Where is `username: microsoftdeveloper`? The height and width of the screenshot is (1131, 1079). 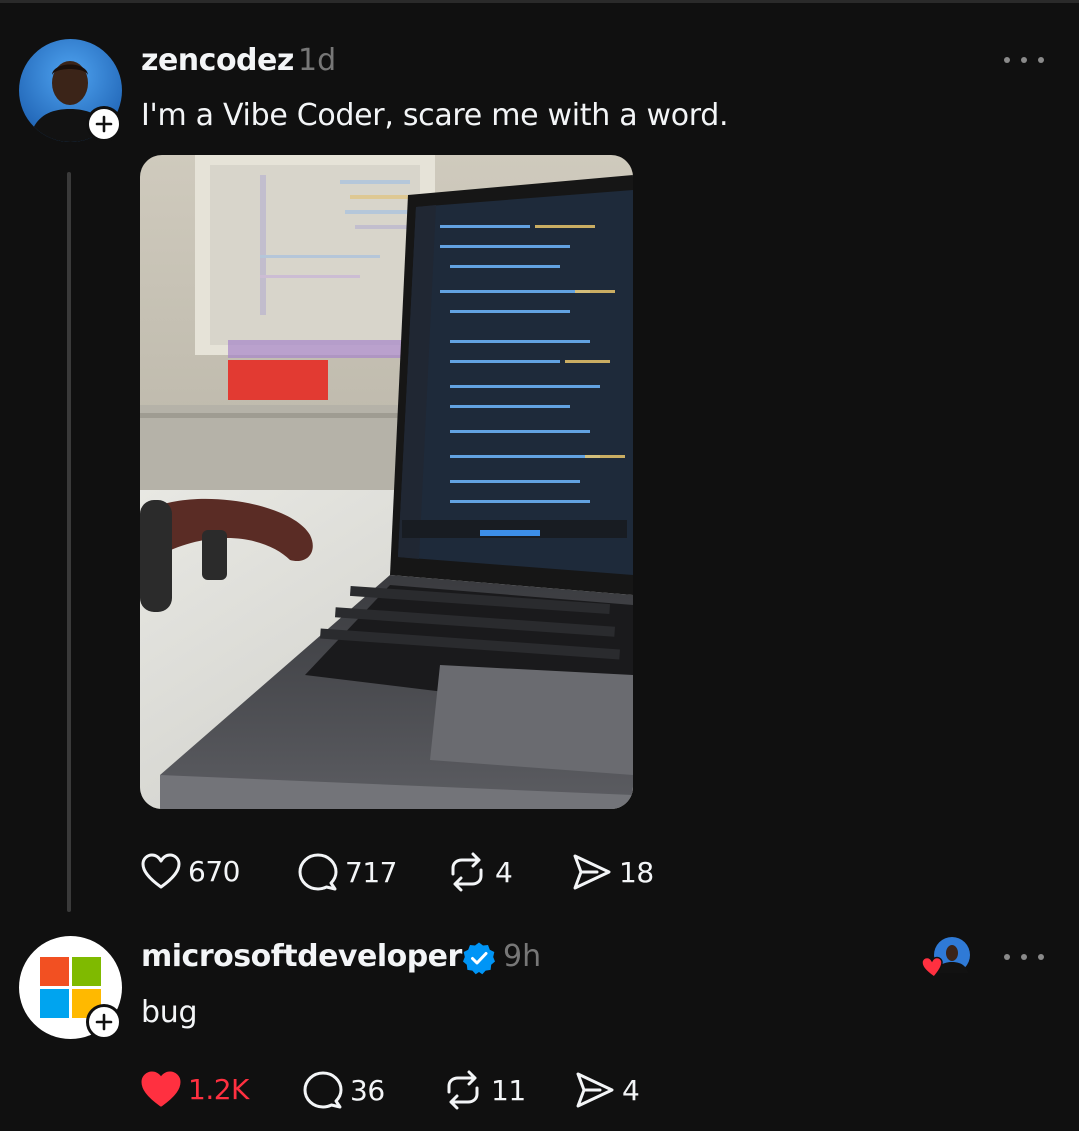
username: microsoftdeveloper is located at coordinates (301, 956).